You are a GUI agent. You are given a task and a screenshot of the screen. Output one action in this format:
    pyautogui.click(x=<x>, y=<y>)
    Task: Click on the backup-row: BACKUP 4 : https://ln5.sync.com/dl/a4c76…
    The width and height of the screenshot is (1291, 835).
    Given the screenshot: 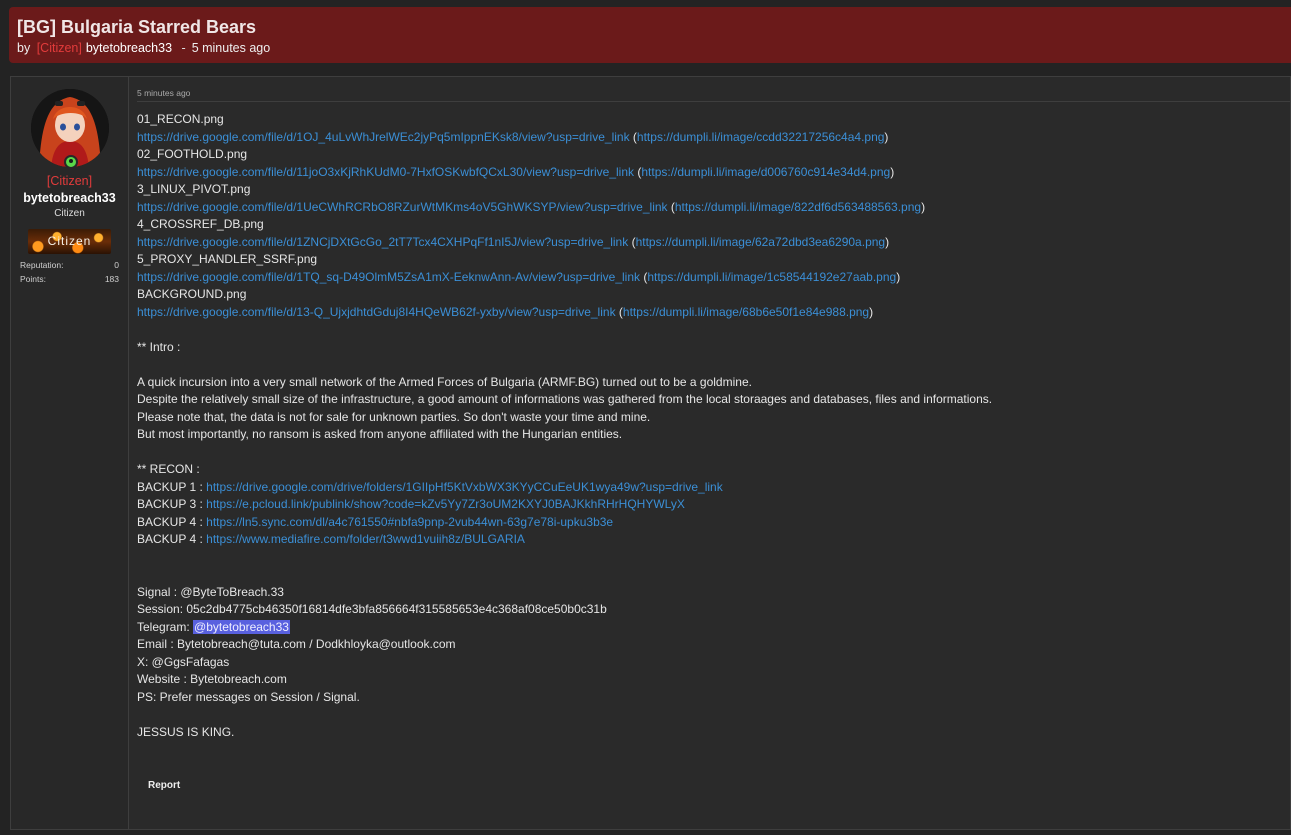 What is the action you would take?
    pyautogui.click(x=713, y=523)
    